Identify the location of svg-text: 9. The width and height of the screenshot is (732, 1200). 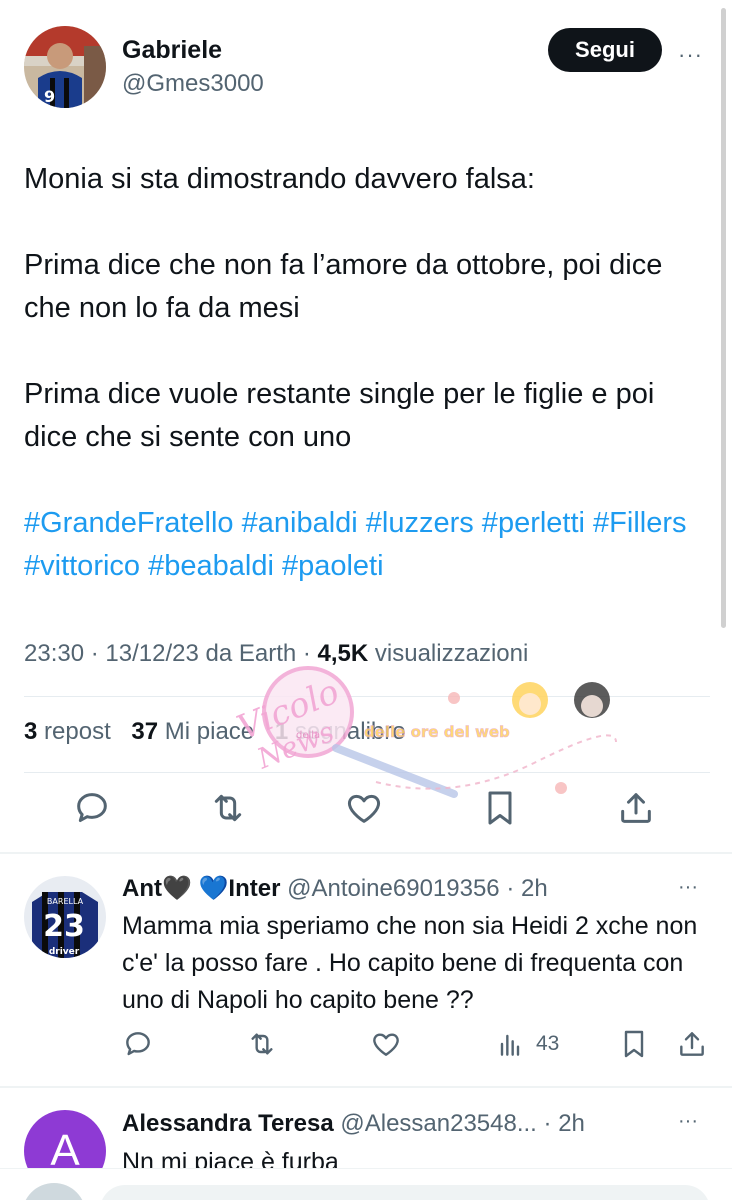
(49, 96).